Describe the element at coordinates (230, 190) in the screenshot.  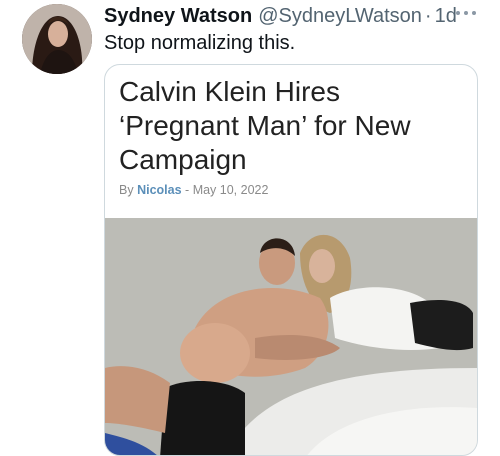
I see `byline-date: May 10, 2022` at that location.